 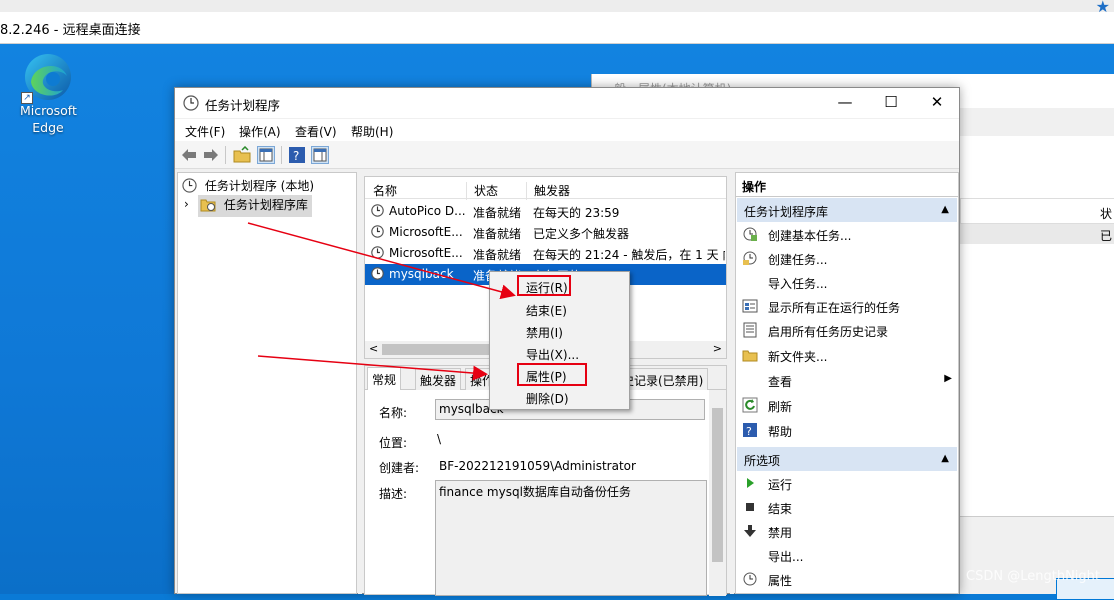 What do you see at coordinates (557, 6) in the screenshot?
I see `rdp-connection-strip` at bounding box center [557, 6].